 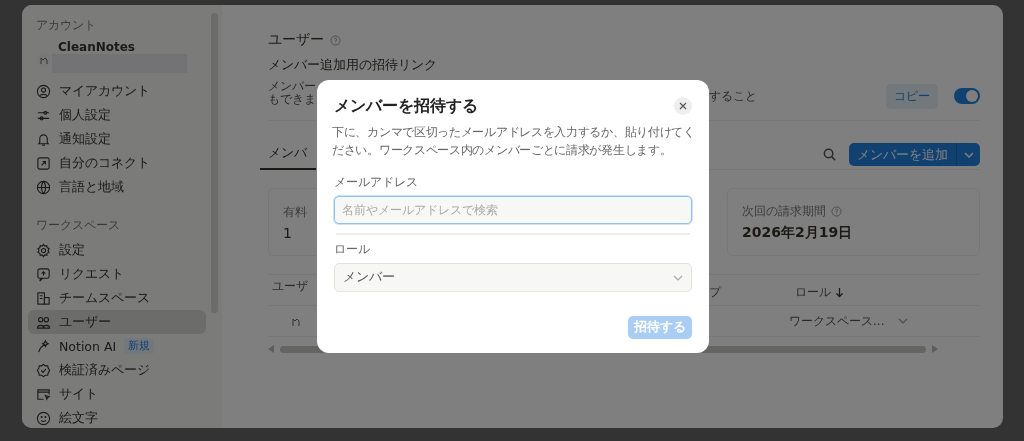 What do you see at coordinates (839, 292) in the screenshot?
I see `sort-arrow-icon` at bounding box center [839, 292].